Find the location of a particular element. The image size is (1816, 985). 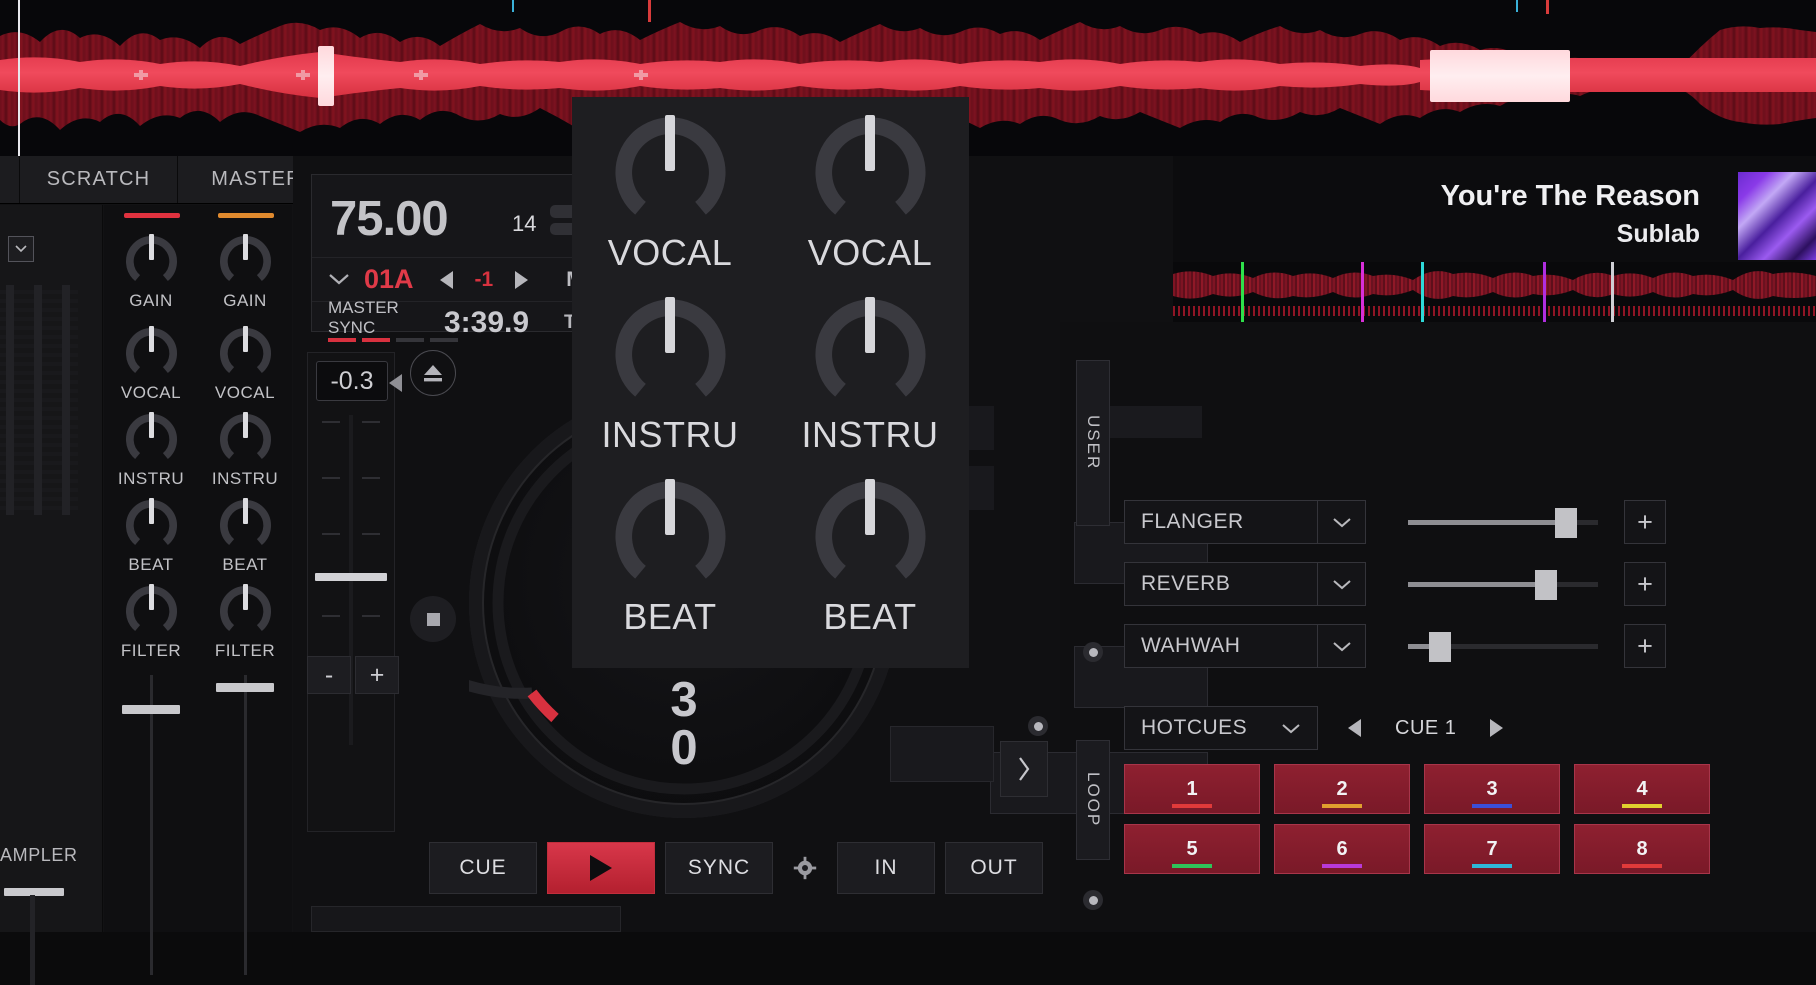

sync-button: SYNC is located at coordinates (719, 868).